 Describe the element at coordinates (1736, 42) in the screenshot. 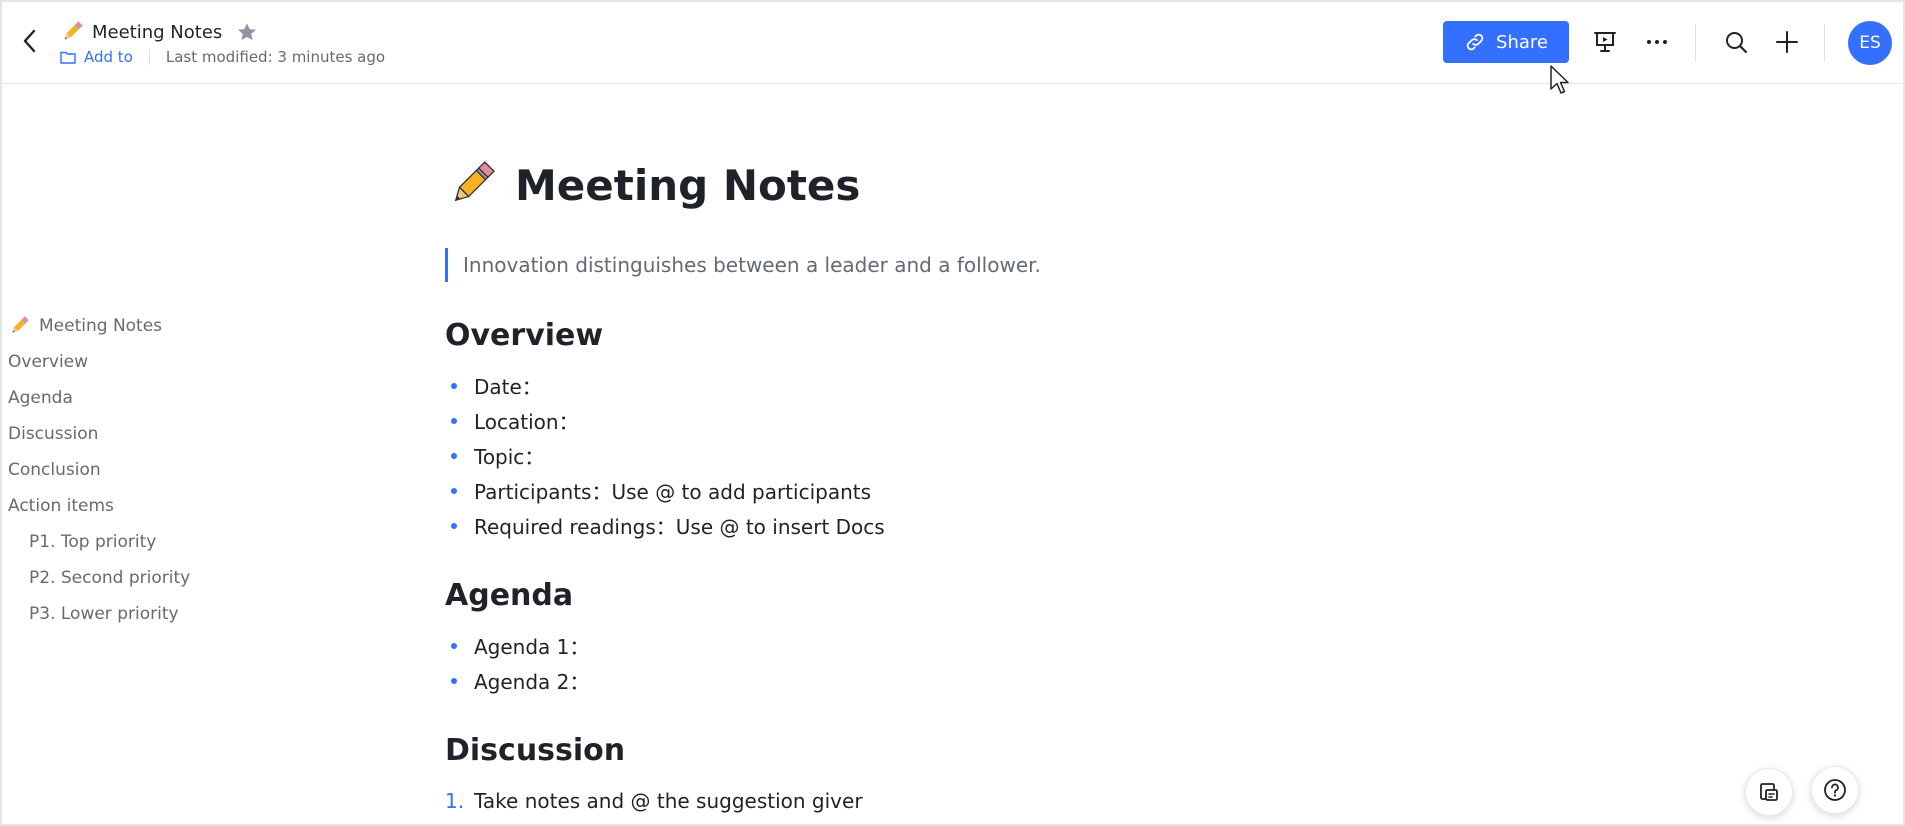

I see `search-icon` at that location.